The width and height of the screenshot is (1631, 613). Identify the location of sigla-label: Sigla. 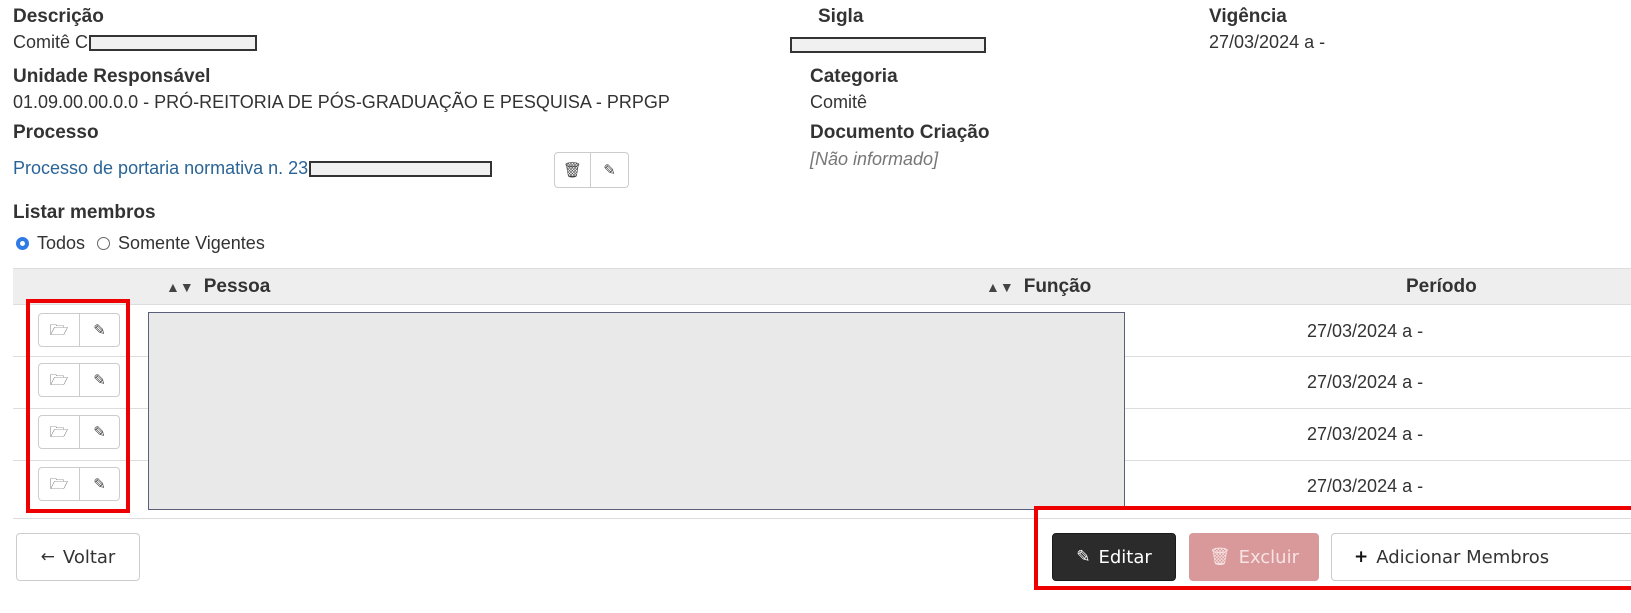
(841, 16).